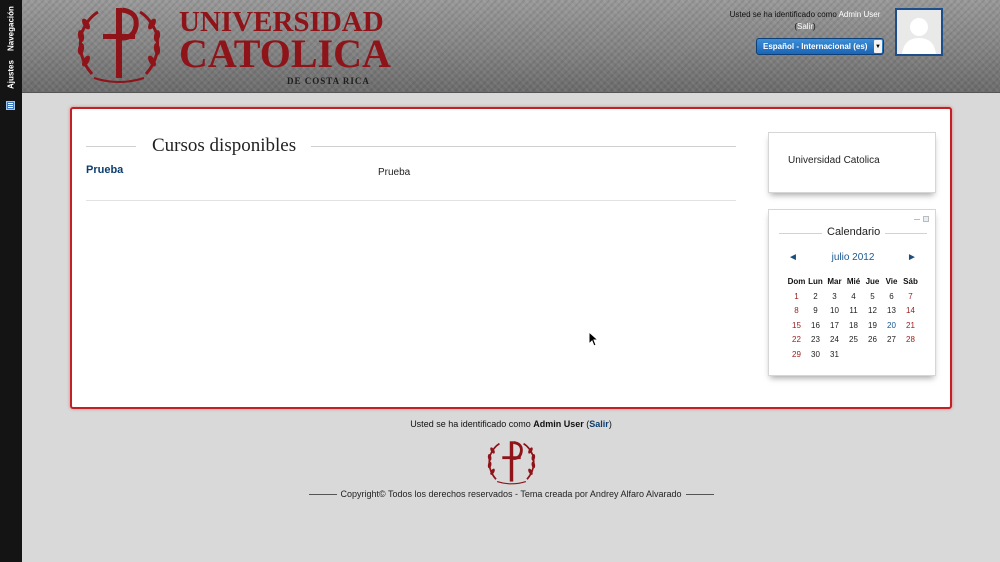 The height and width of the screenshot is (562, 1000). I want to click on course-summary: Prueba, so click(394, 172).